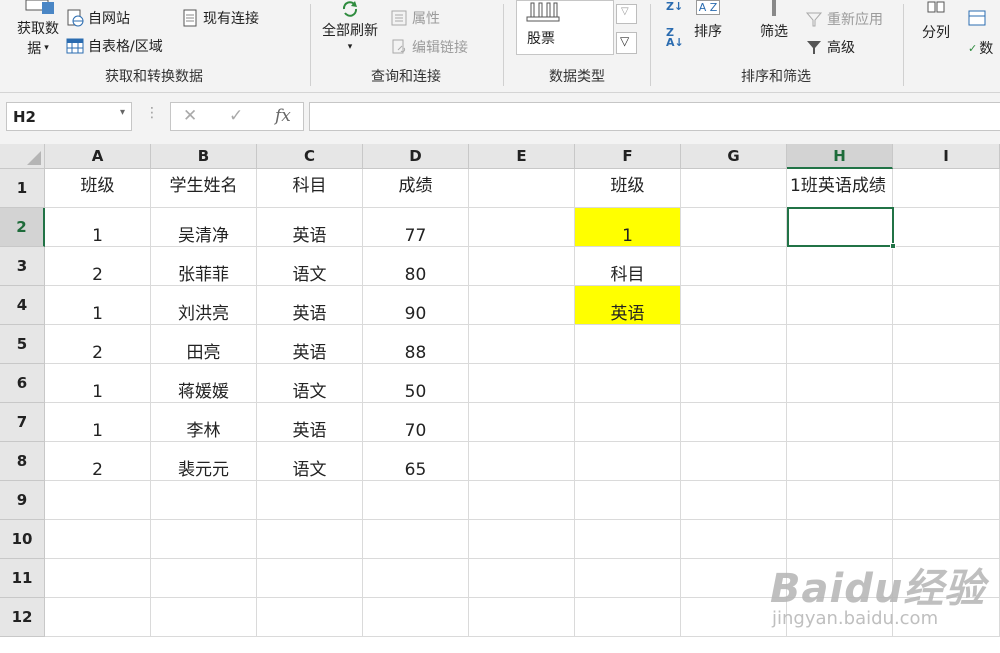 Image resolution: width=1000 pixels, height=653 pixels. Describe the element at coordinates (416, 305) in the screenshot. I see `cell-d4: 90` at that location.